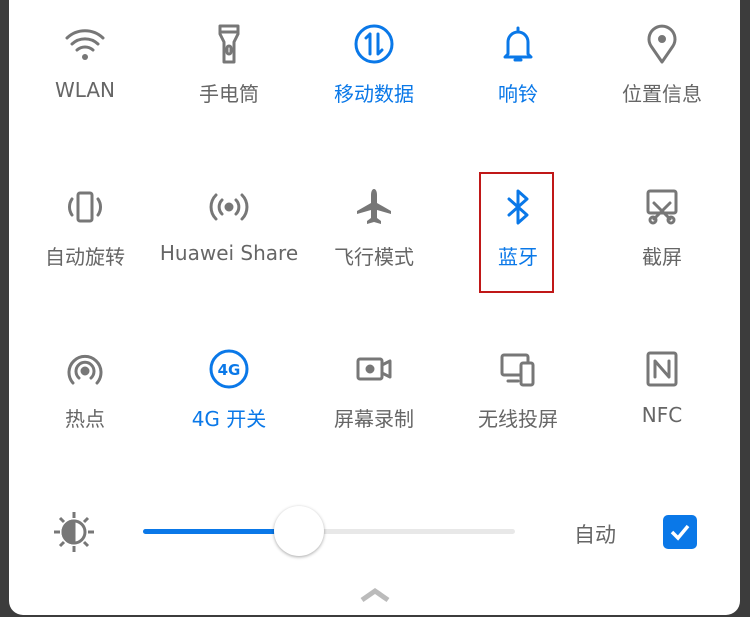 The image size is (750, 617). Describe the element at coordinates (229, 207) in the screenshot. I see `huawei-share-icon` at that location.